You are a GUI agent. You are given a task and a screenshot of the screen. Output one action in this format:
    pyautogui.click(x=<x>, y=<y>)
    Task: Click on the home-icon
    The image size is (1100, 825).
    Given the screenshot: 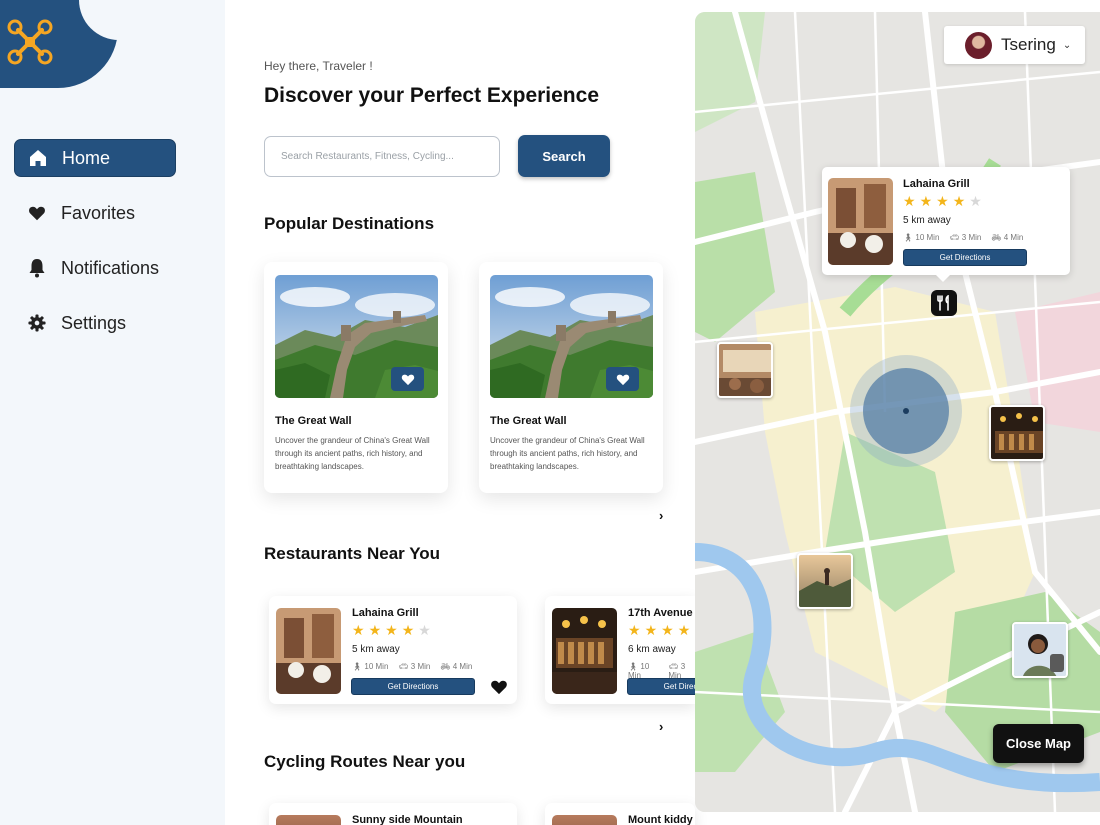 What is the action you would take?
    pyautogui.click(x=38, y=158)
    